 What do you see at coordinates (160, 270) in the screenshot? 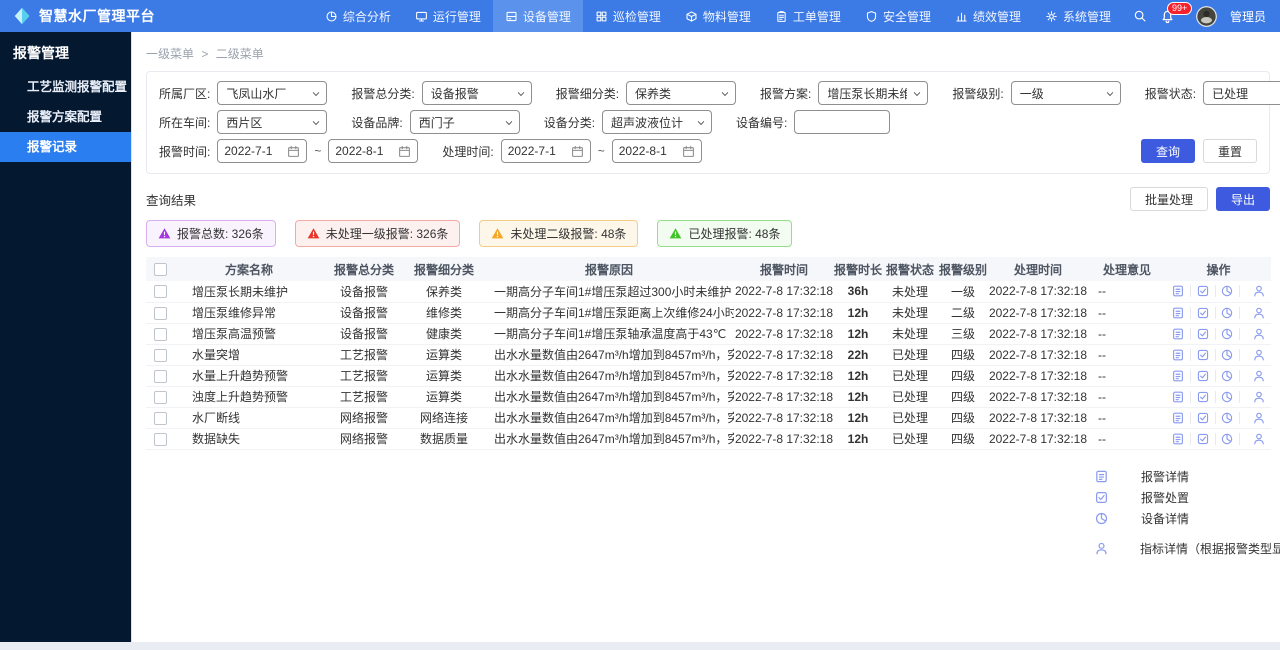
I see `select-all-checkbox` at bounding box center [160, 270].